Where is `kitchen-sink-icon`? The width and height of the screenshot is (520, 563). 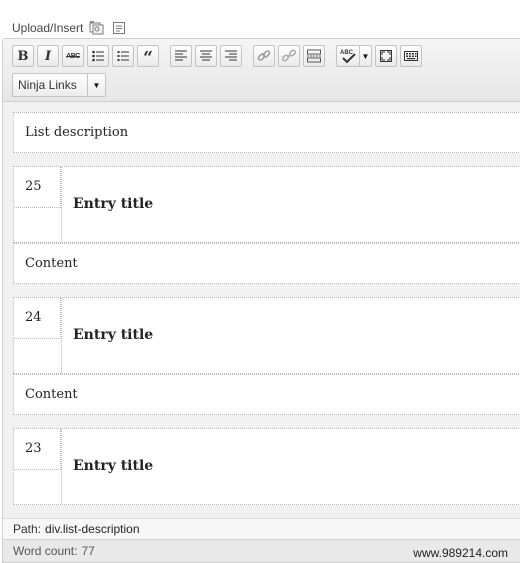
kitchen-sink-icon is located at coordinates (411, 56).